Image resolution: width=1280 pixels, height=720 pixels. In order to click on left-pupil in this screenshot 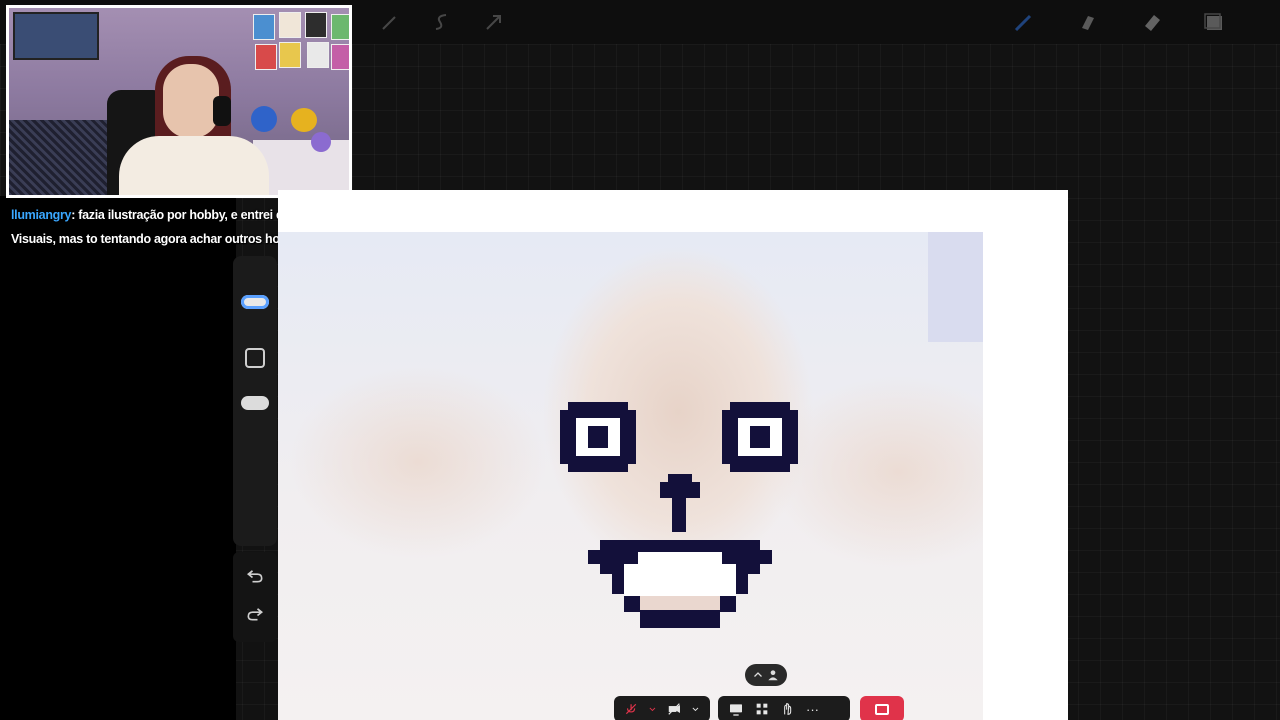, I will do `click(598, 437)`.